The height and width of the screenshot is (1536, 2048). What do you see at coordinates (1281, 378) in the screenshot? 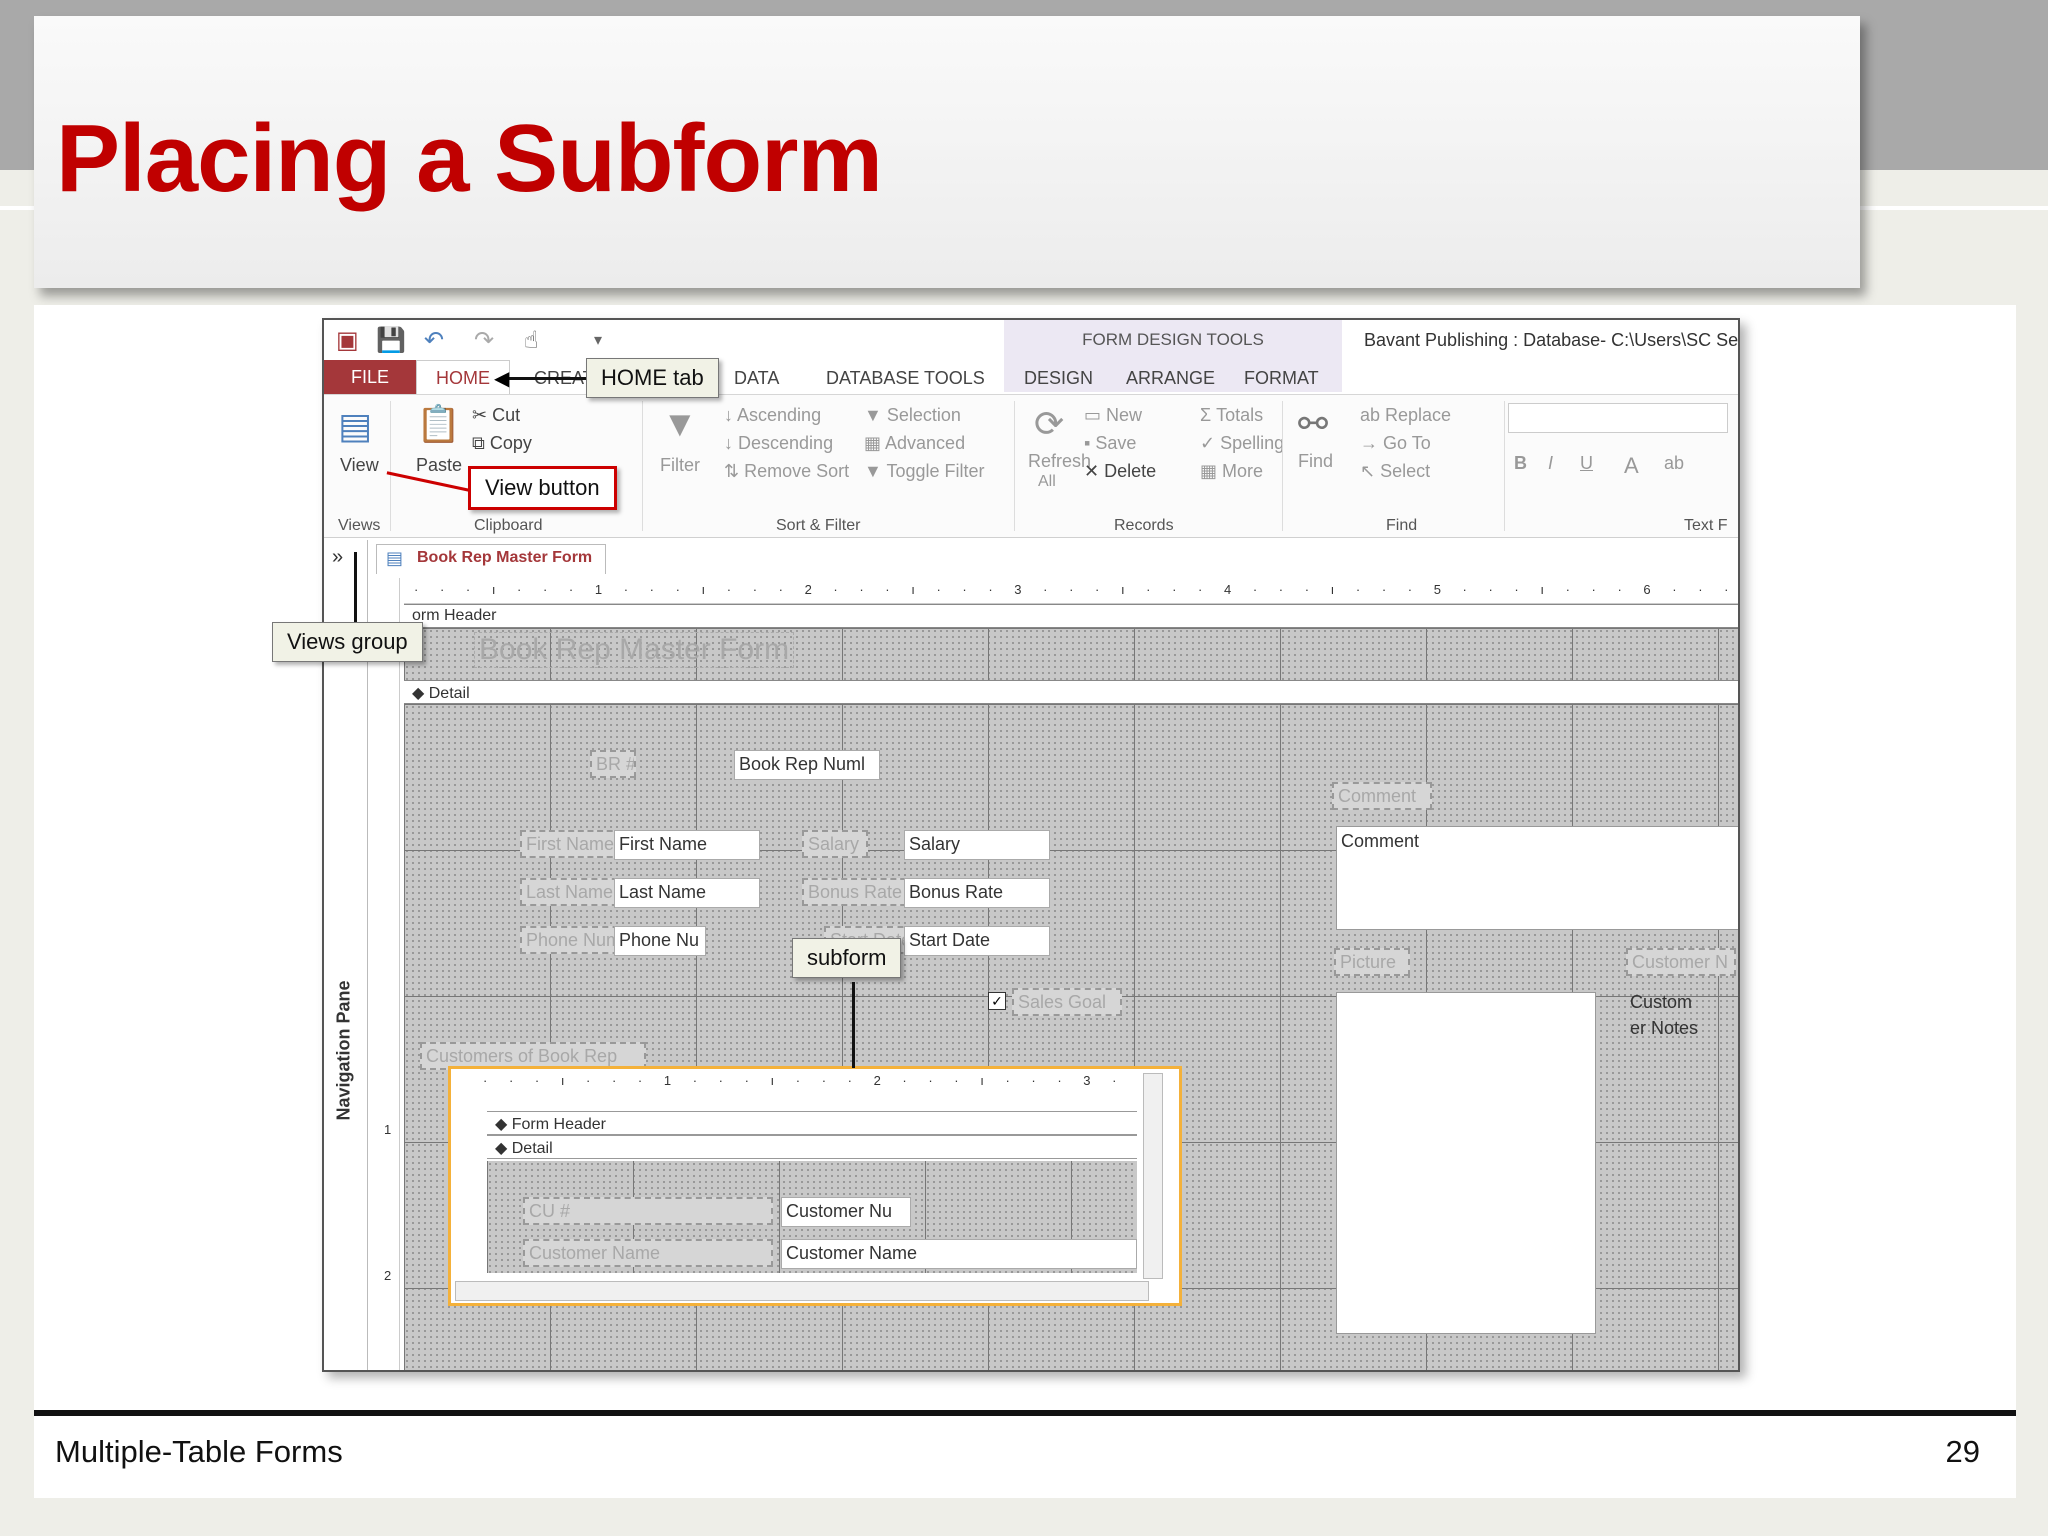
I see `tab-format: FORMAT` at bounding box center [1281, 378].